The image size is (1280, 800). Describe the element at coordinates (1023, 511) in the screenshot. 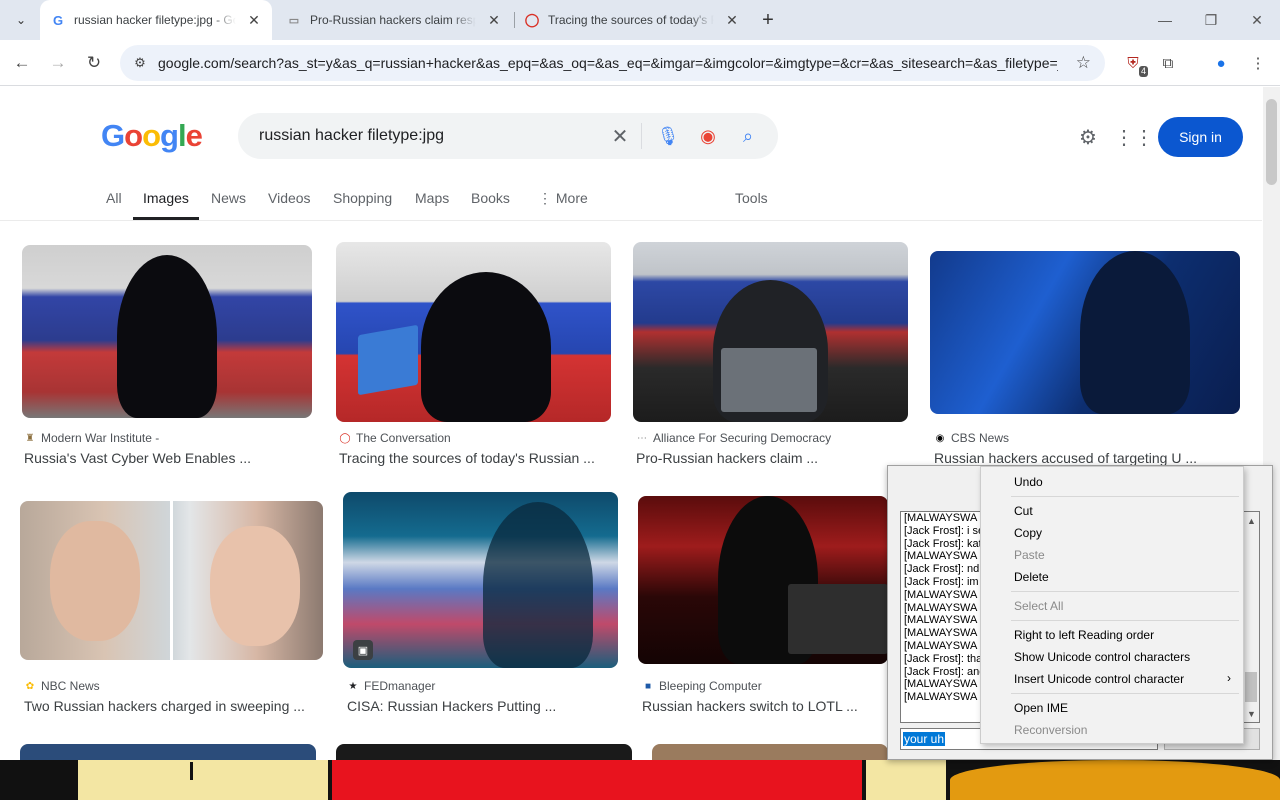

I see `menu-item-cut: Cut` at that location.